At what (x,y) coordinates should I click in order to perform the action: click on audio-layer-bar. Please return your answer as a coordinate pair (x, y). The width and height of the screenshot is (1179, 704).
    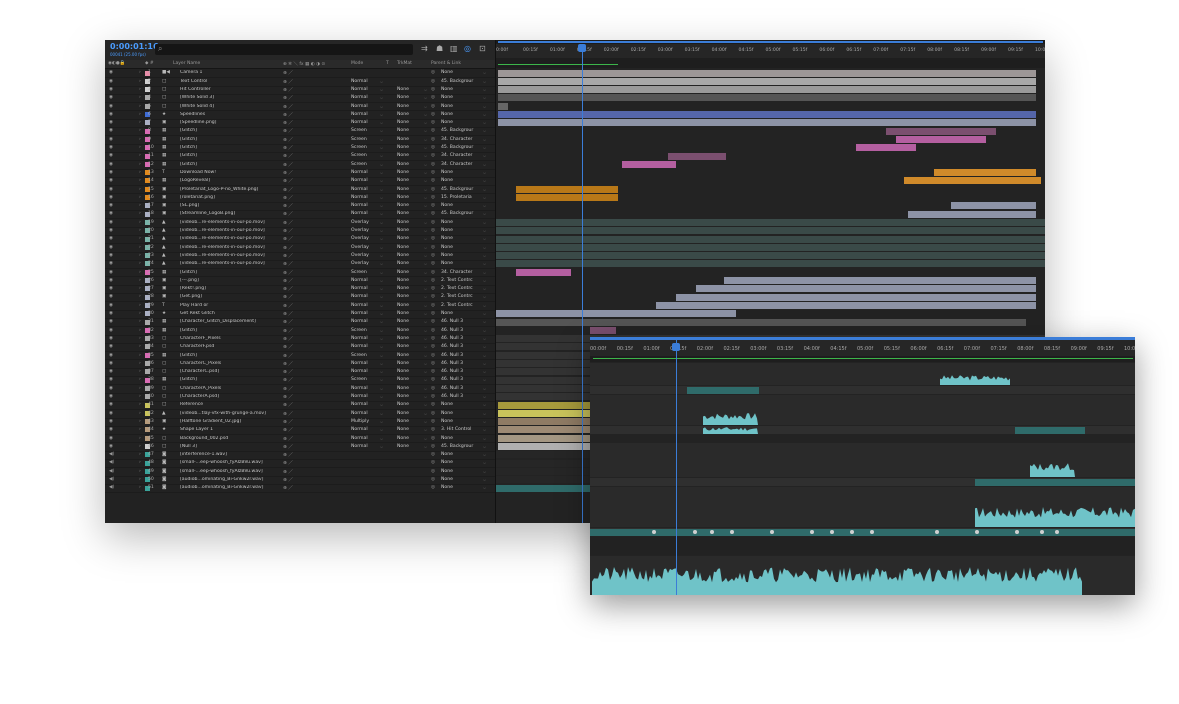
    Looking at the image, I should click on (723, 390).